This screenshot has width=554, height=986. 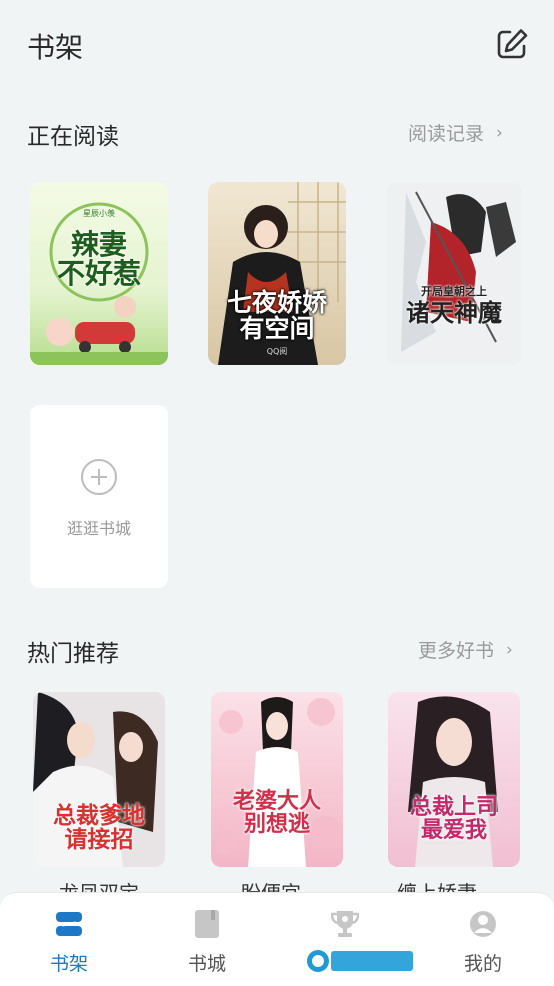 What do you see at coordinates (98, 528) in the screenshot?
I see `browse-store-label: 逛逛书城` at bounding box center [98, 528].